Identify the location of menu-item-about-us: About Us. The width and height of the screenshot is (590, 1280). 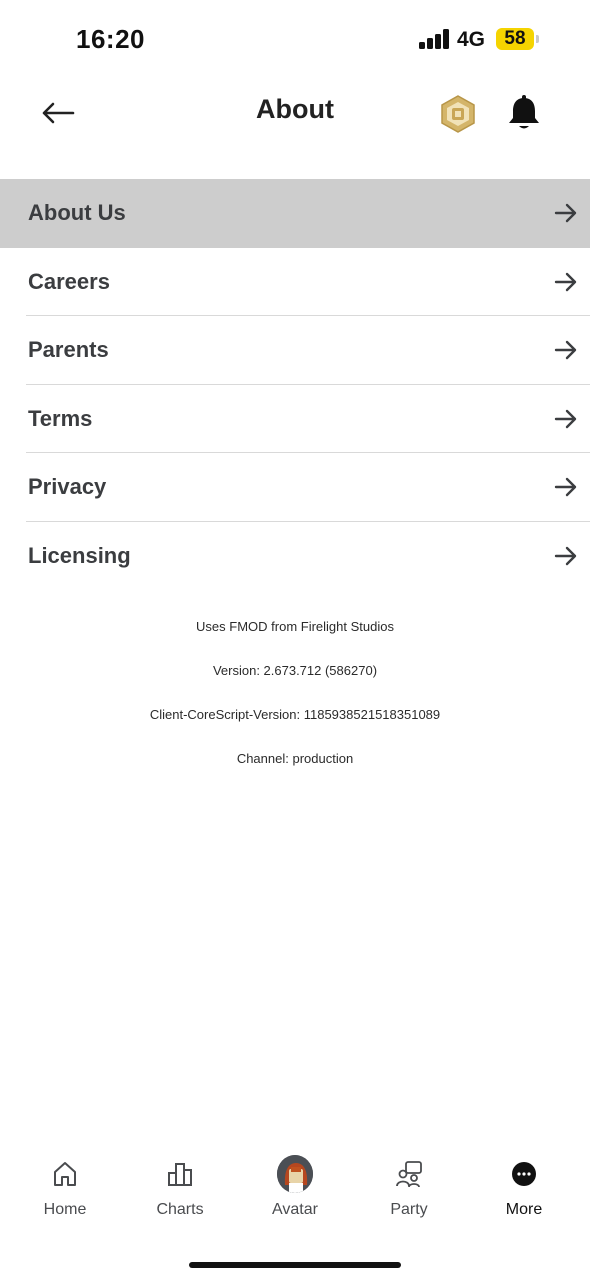
(295, 213).